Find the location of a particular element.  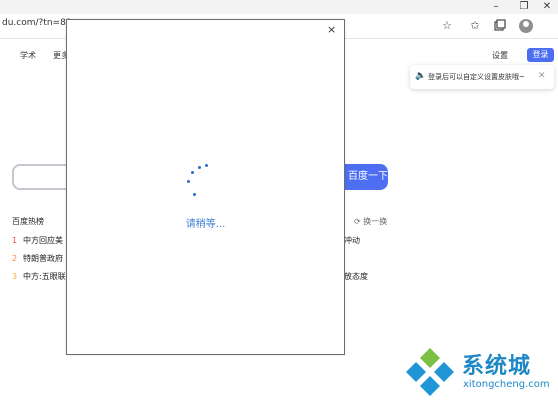

close-window-button: ✕ is located at coordinates (547, 7).